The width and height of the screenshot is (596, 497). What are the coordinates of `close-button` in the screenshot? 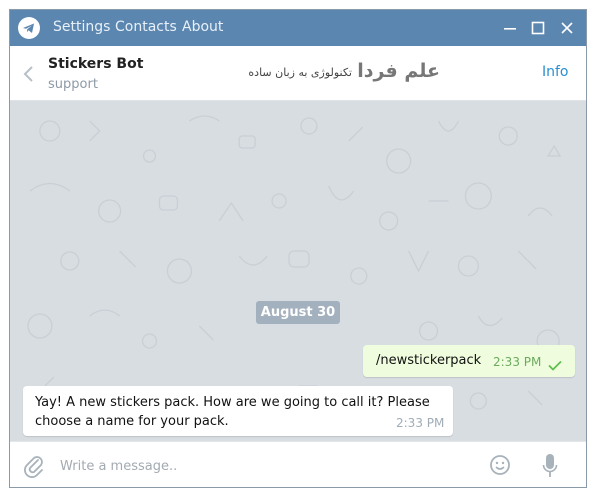 It's located at (567, 28).